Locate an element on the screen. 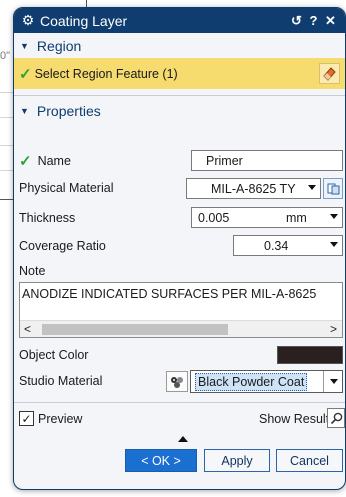  thickness-unit: mm is located at coordinates (296, 217).